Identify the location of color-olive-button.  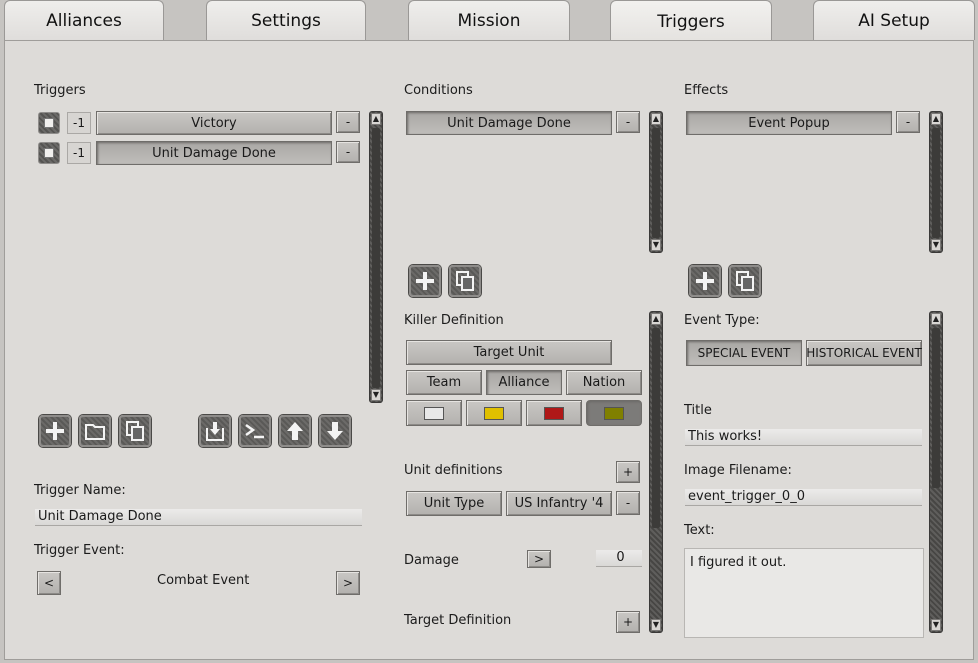
(614, 413).